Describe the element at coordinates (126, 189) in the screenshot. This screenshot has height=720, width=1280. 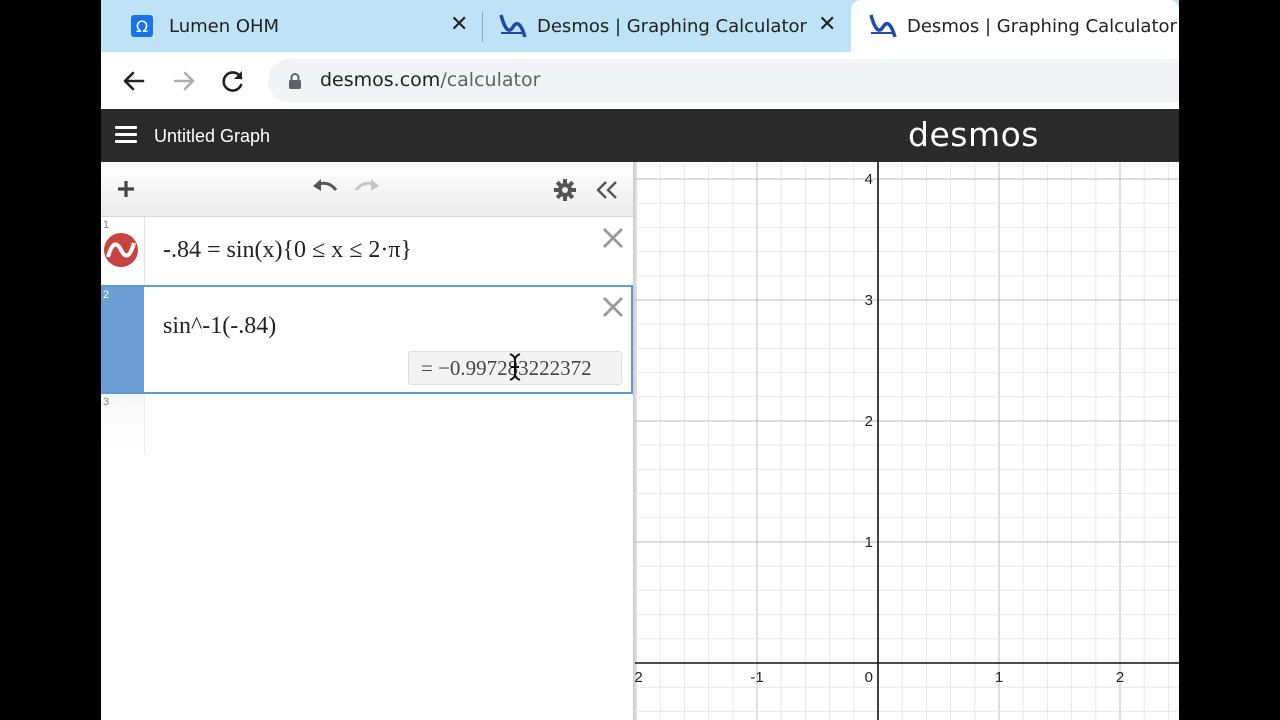
I see `add-item-icon` at that location.